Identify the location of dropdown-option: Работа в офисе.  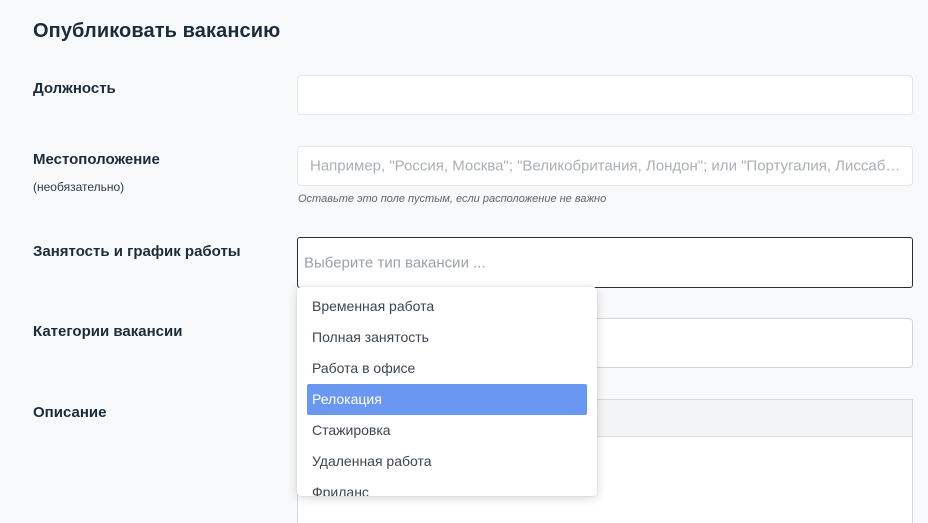
(447, 368).